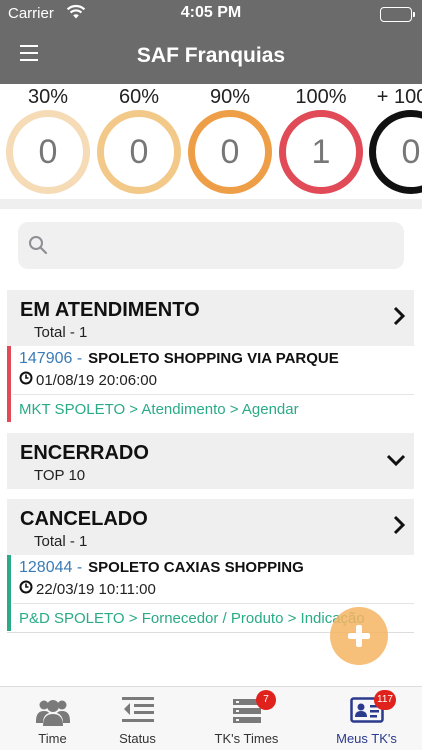  What do you see at coordinates (223, 245) in the screenshot?
I see `search-input` at bounding box center [223, 245].